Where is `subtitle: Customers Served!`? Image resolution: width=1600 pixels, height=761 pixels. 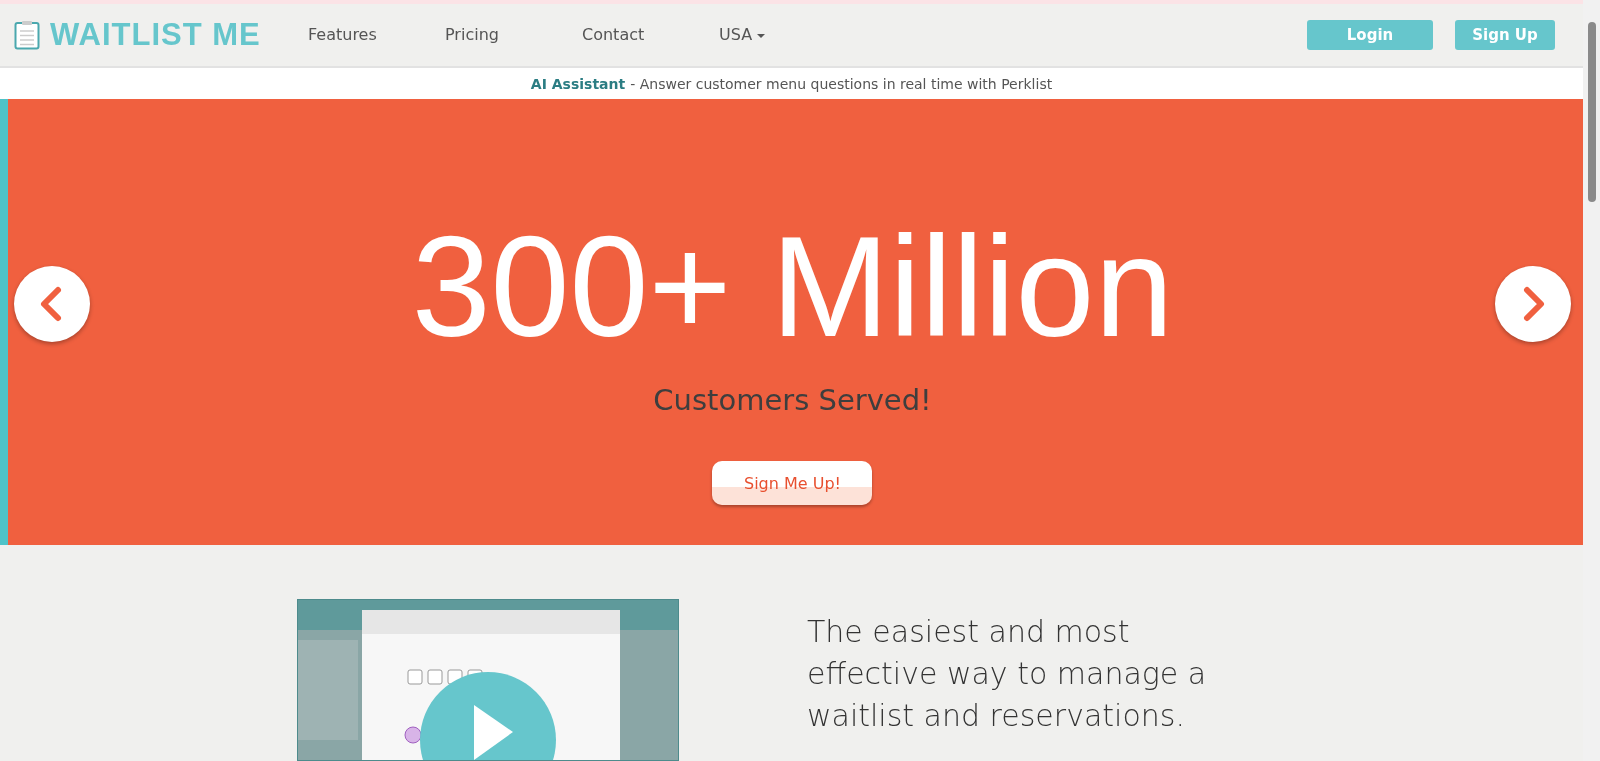 subtitle: Customers Served! is located at coordinates (792, 400).